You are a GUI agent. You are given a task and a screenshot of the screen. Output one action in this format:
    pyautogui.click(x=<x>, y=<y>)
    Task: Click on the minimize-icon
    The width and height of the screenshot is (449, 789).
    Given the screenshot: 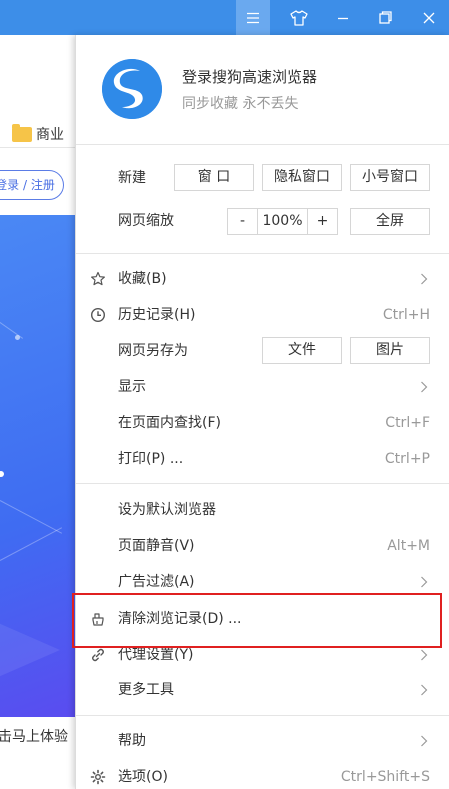 What is the action you would take?
    pyautogui.click(x=343, y=17)
    